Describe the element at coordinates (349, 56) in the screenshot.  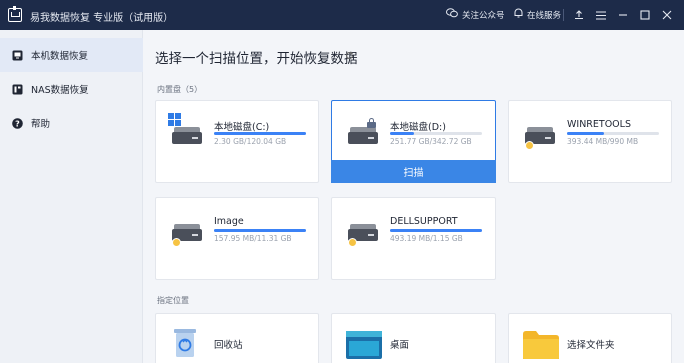
I see `refresh-icon` at that location.